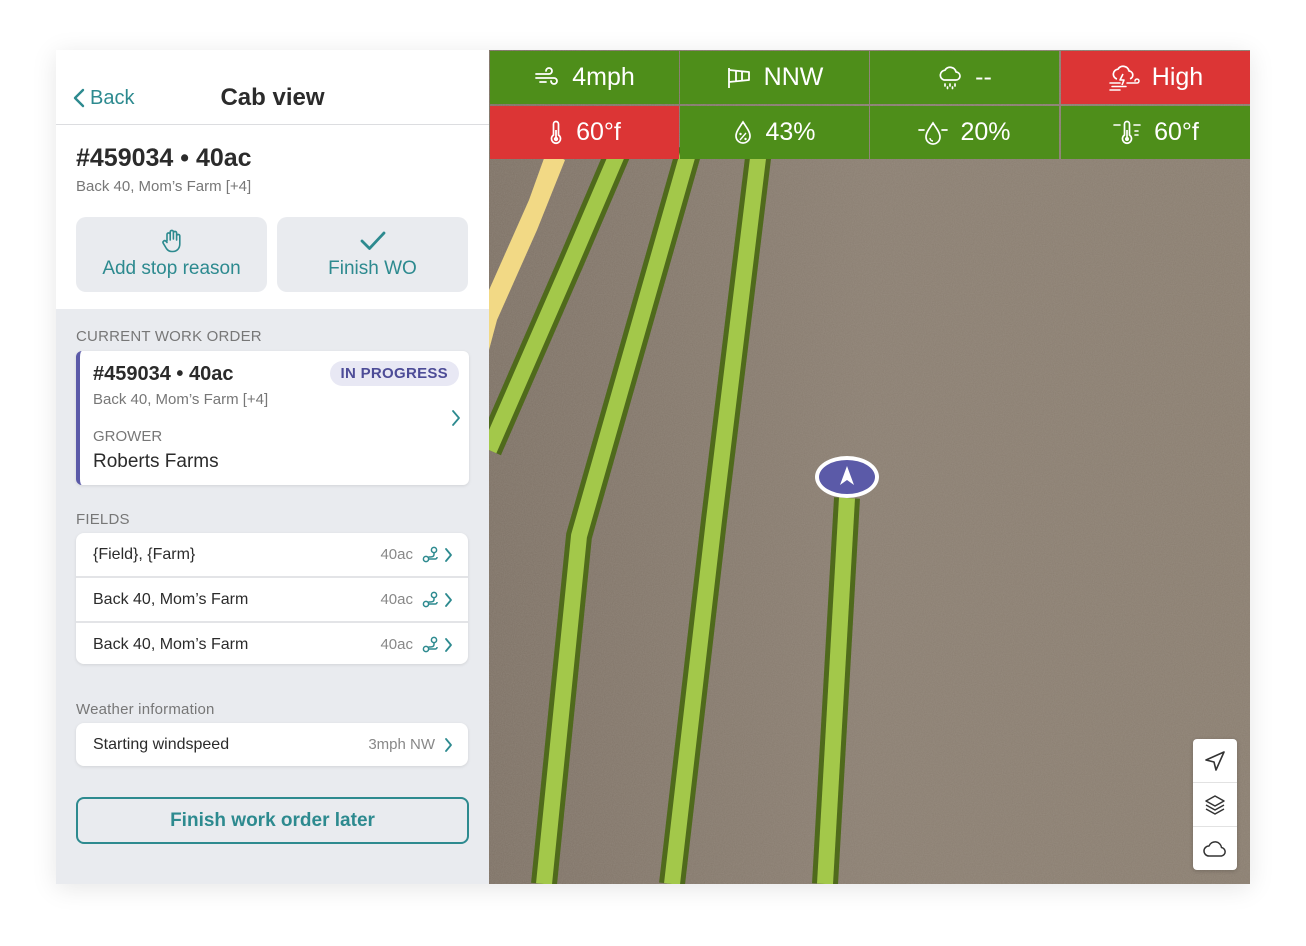 The width and height of the screenshot is (1306, 946). Describe the element at coordinates (181, 399) in the screenshot. I see `current-work-order-subtitle: Back 40, Mom’s Farm [+4]` at that location.